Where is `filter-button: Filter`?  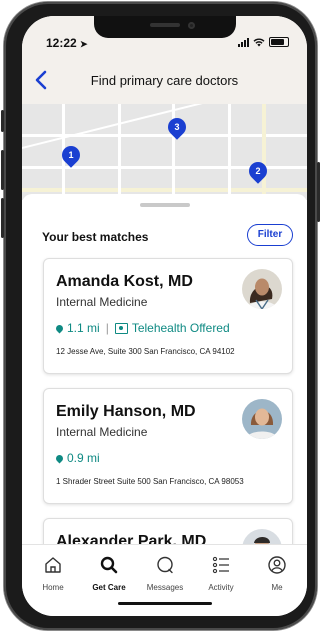 filter-button: Filter is located at coordinates (270, 235).